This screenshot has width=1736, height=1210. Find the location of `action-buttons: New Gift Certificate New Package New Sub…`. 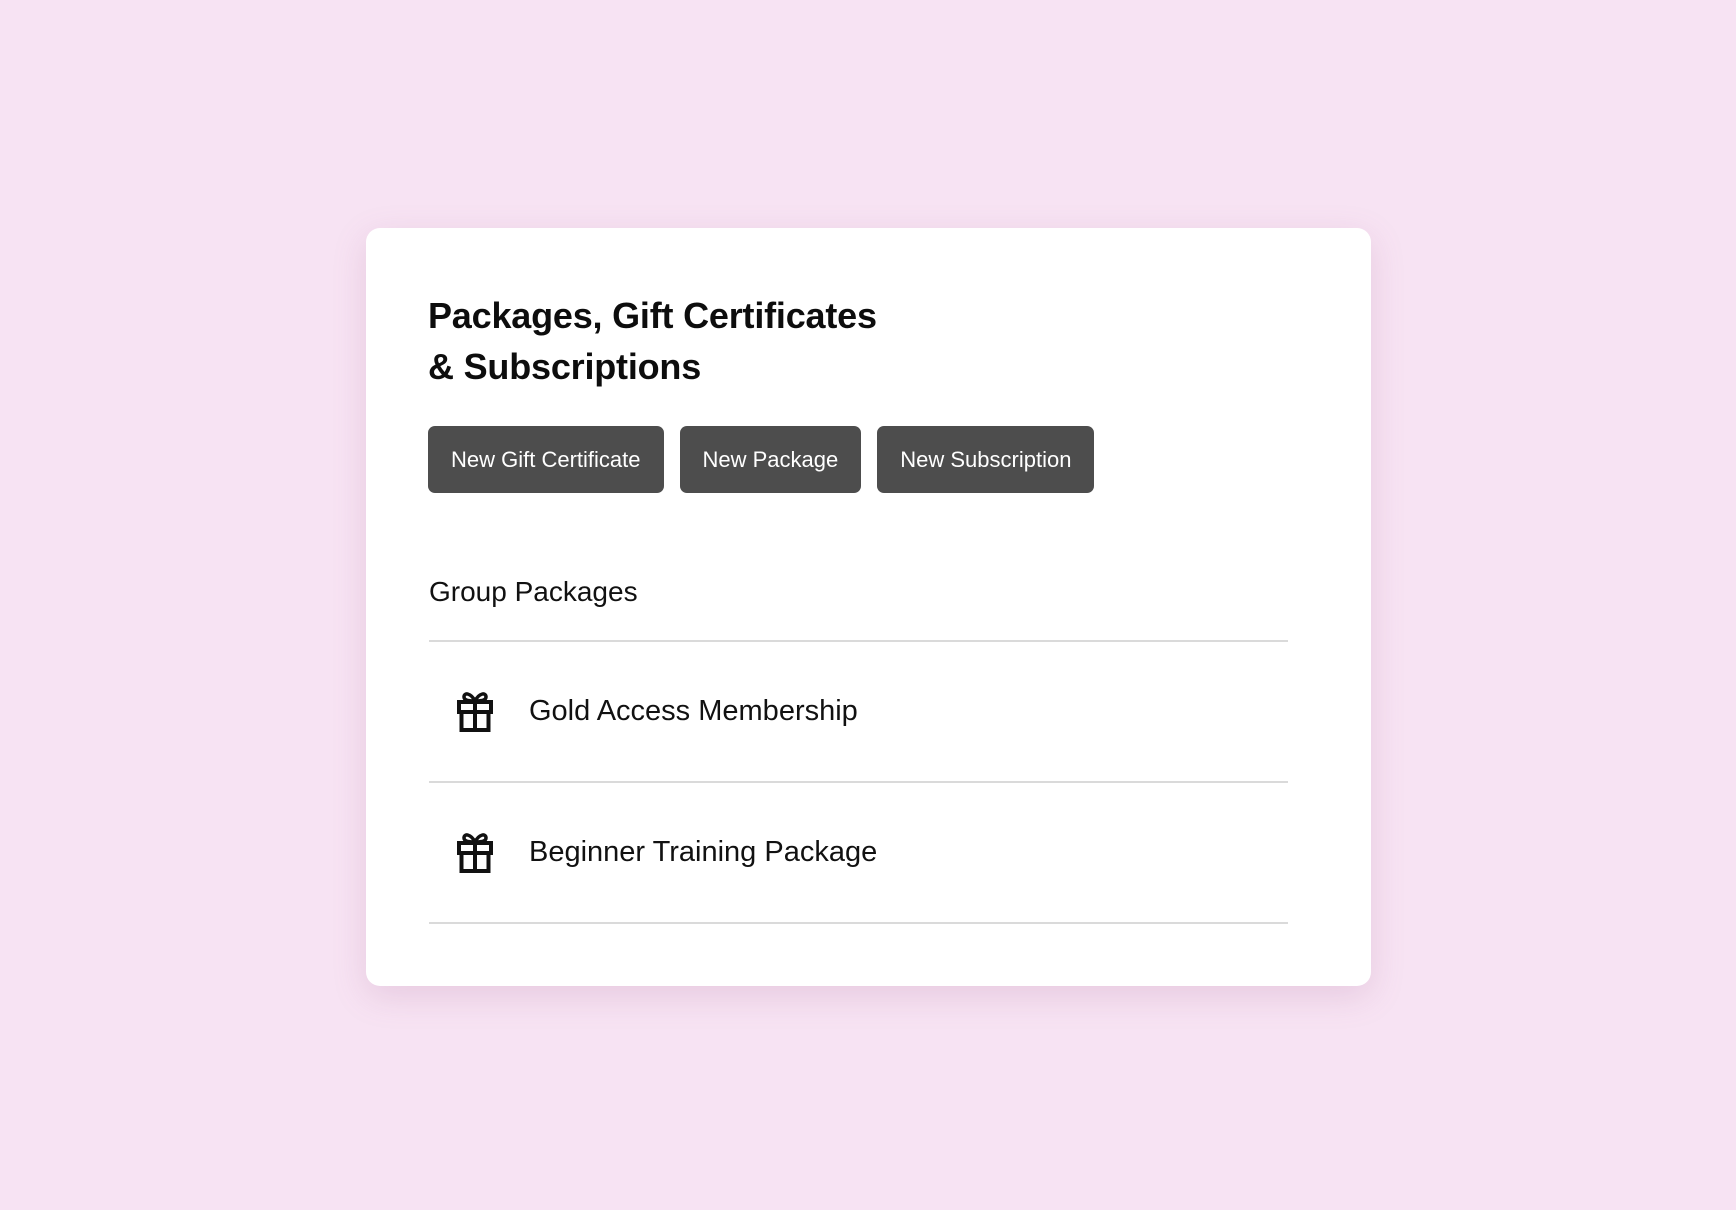

action-buttons: New Gift Certificate New Package New Sub… is located at coordinates (761, 459).